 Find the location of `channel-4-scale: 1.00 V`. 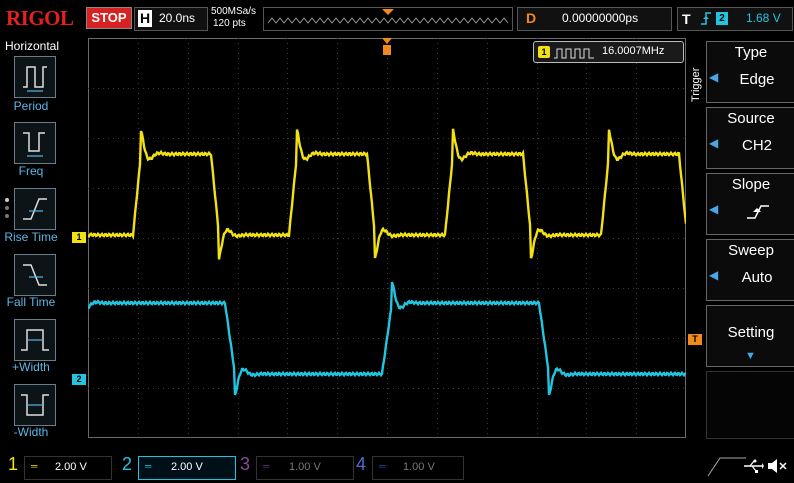

channel-4-scale: 1.00 V is located at coordinates (419, 467).